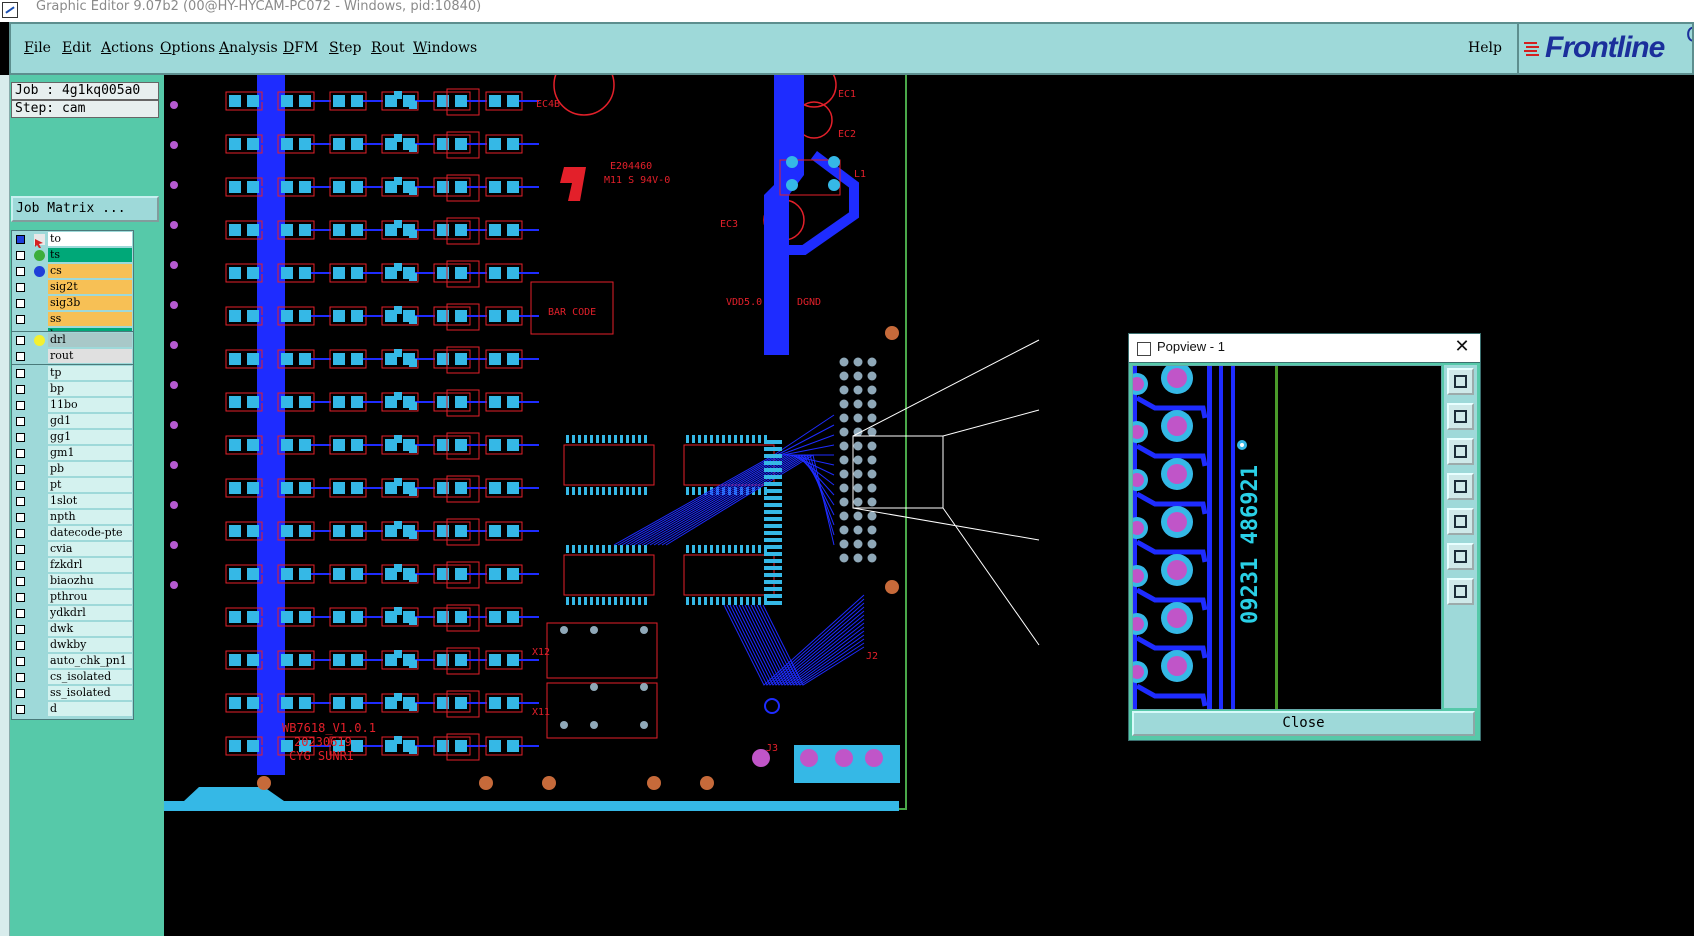  Describe the element at coordinates (345, 48) in the screenshot. I see `menu-step: Step` at that location.